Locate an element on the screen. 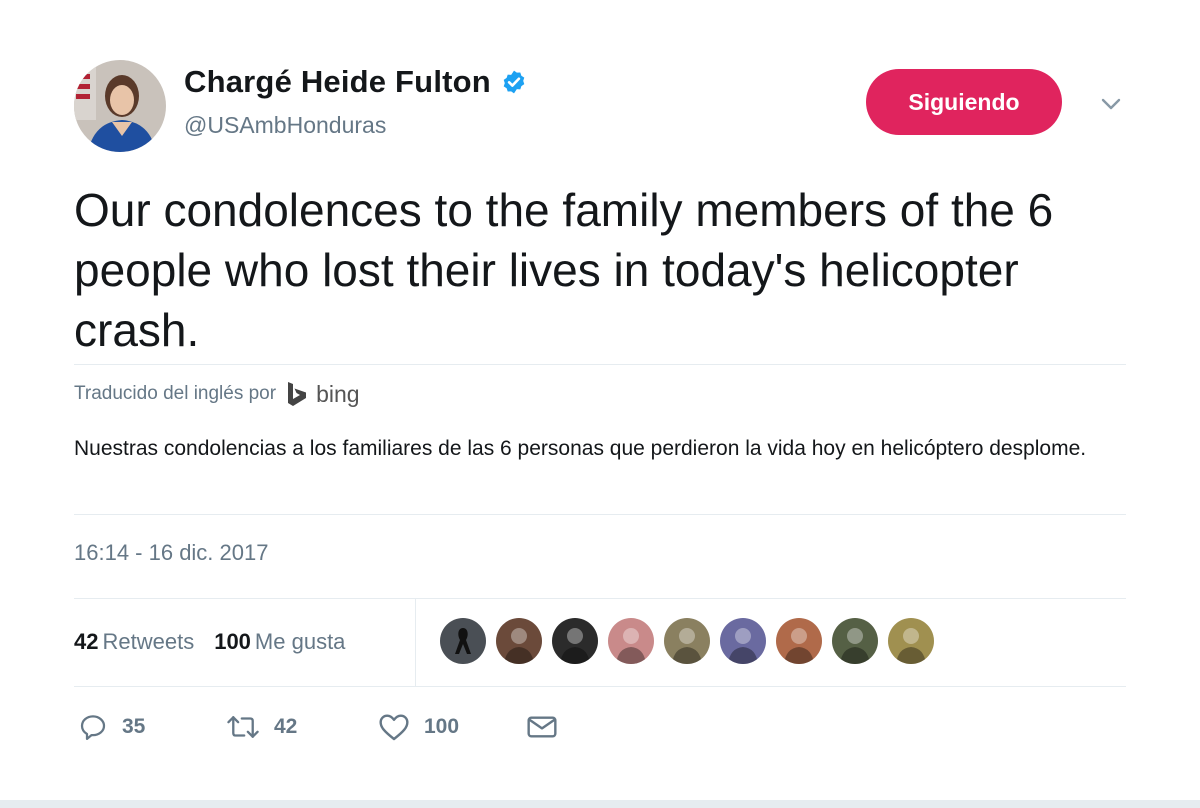 This screenshot has width=1200, height=808. retweets-label: Retweets is located at coordinates (148, 641).